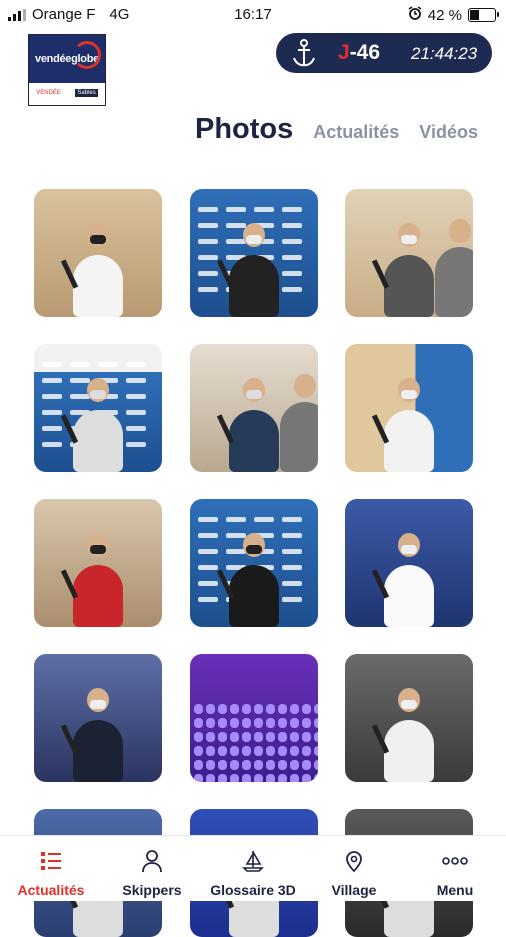  I want to click on nav-label-actualites: Actualités, so click(51, 890).